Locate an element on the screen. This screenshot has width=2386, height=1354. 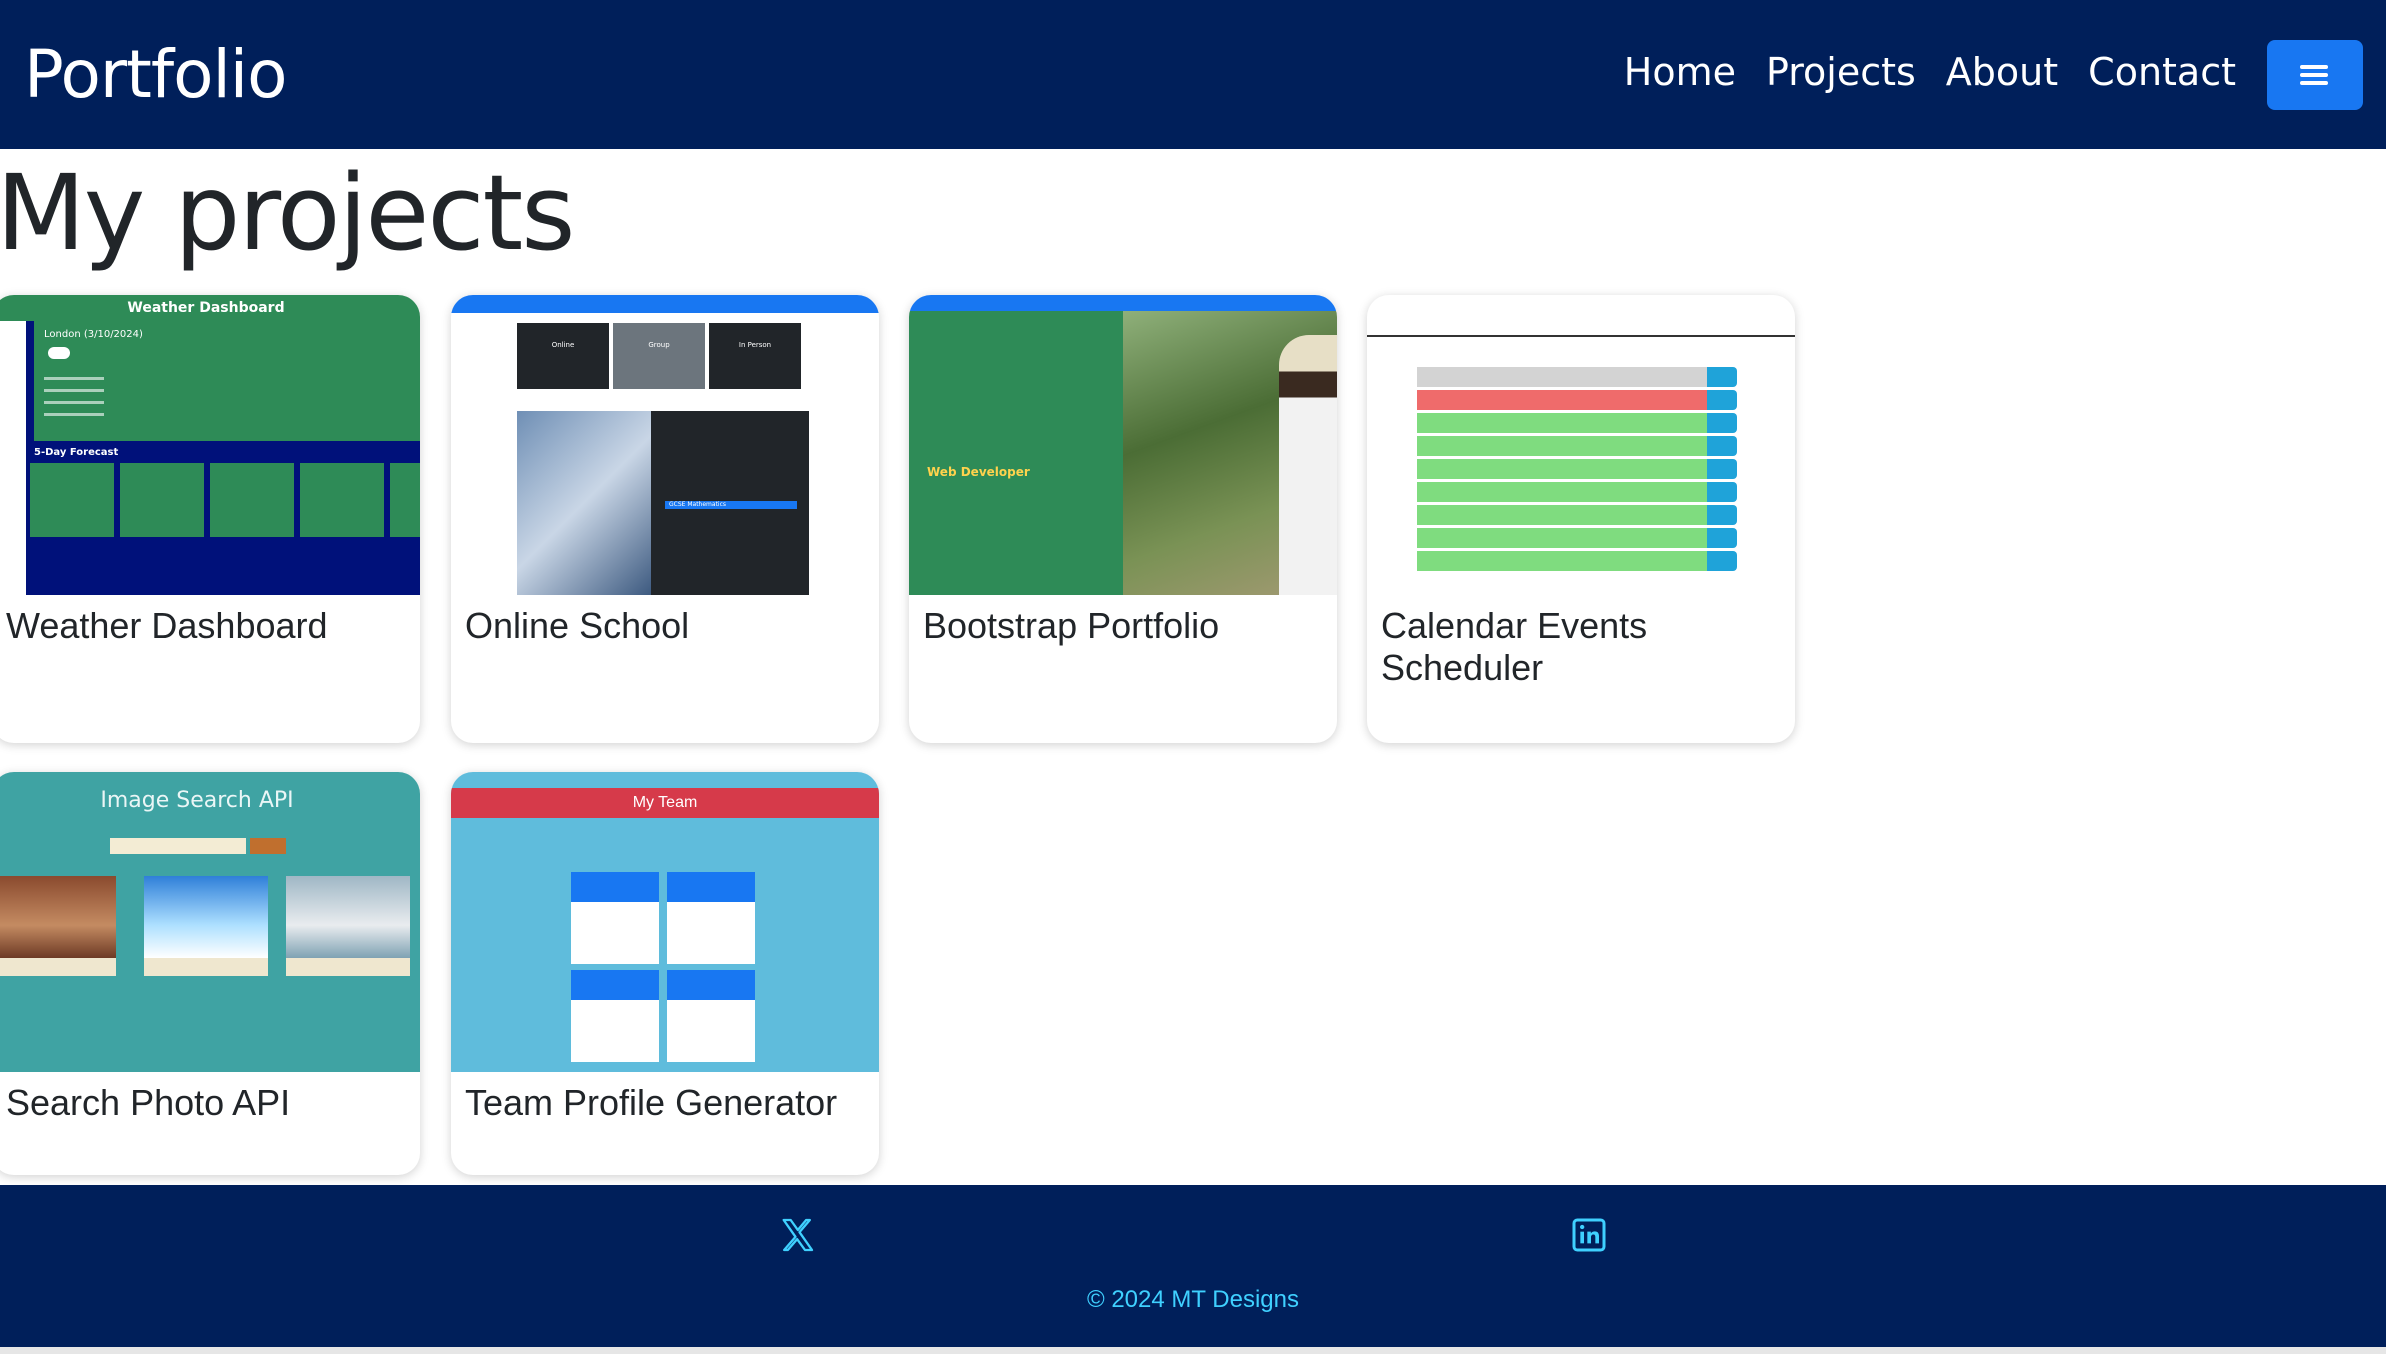
nav-link-home: Home is located at coordinates (1680, 72).